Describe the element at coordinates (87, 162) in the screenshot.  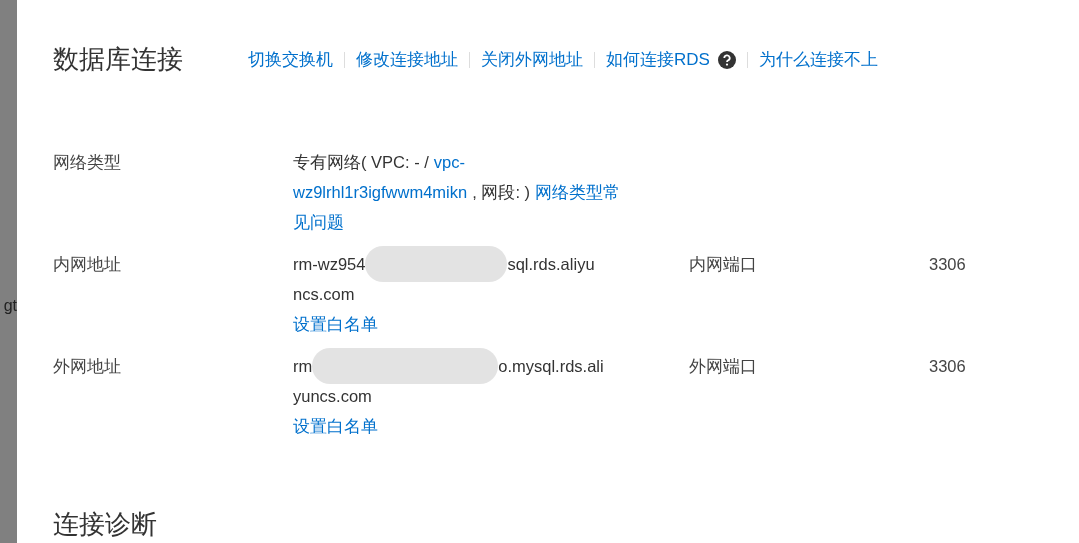
I see `field-label: 网络类型` at that location.